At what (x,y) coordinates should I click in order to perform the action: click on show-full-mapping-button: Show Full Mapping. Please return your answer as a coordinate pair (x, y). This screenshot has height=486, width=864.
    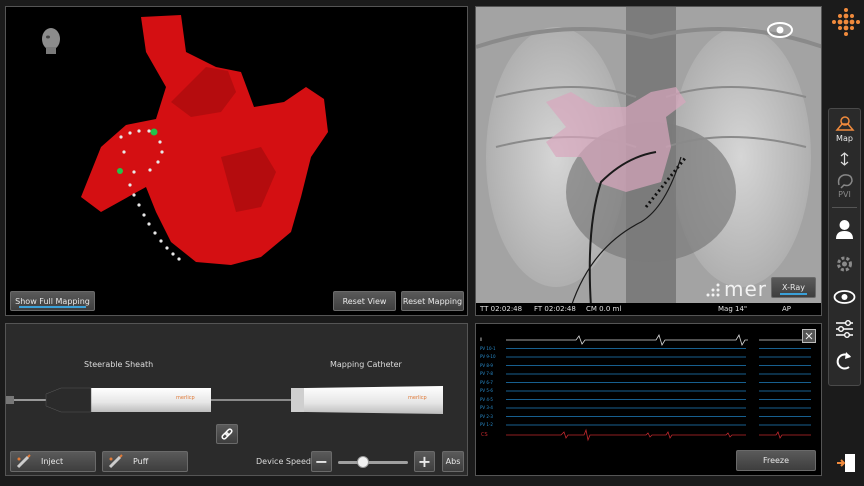
    Looking at the image, I should click on (52, 301).